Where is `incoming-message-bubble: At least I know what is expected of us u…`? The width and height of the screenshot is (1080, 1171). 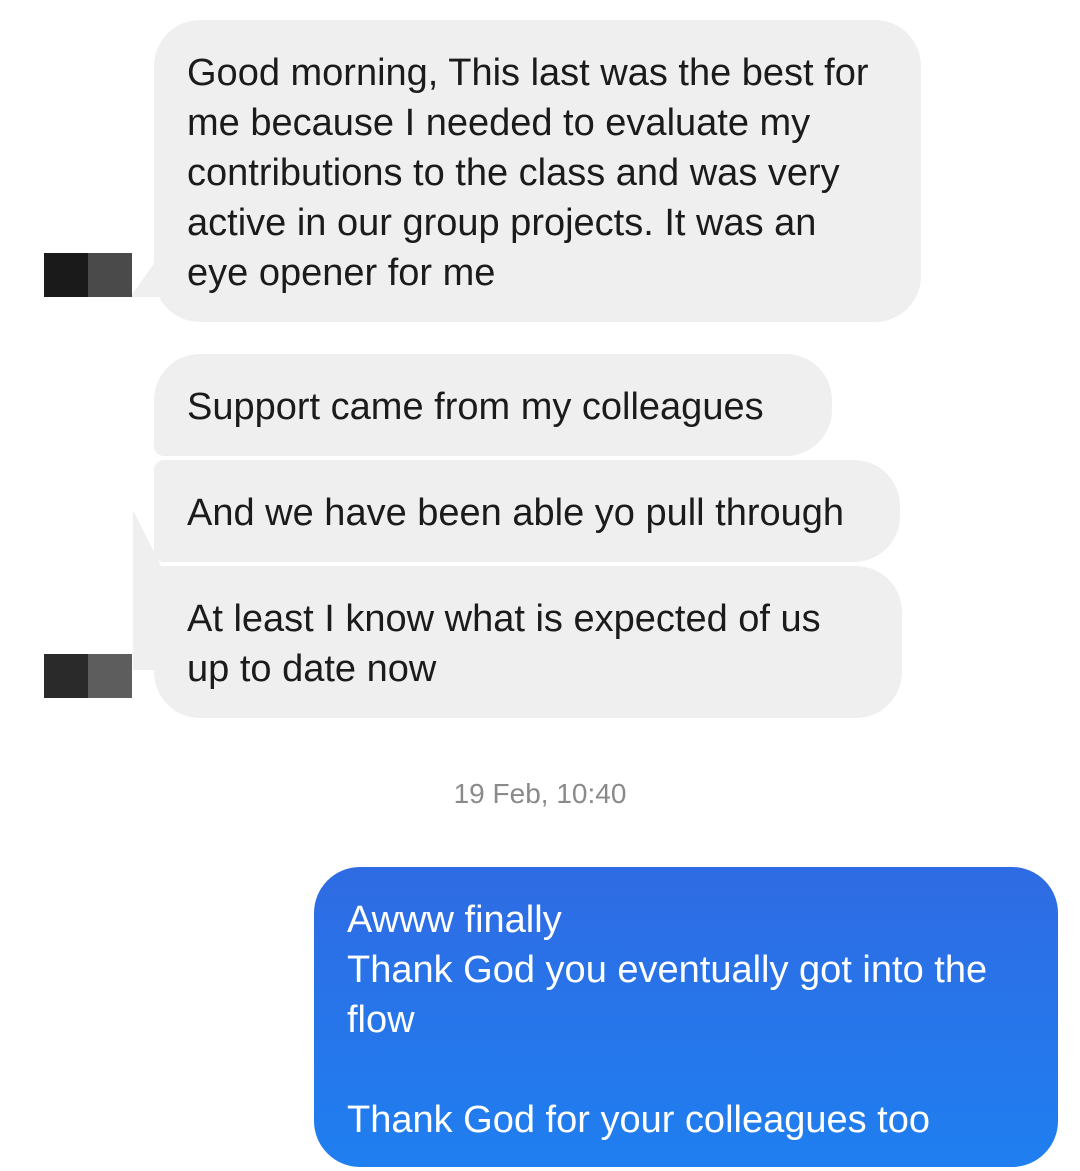 incoming-message-bubble: At least I know what is expected of us u… is located at coordinates (528, 642).